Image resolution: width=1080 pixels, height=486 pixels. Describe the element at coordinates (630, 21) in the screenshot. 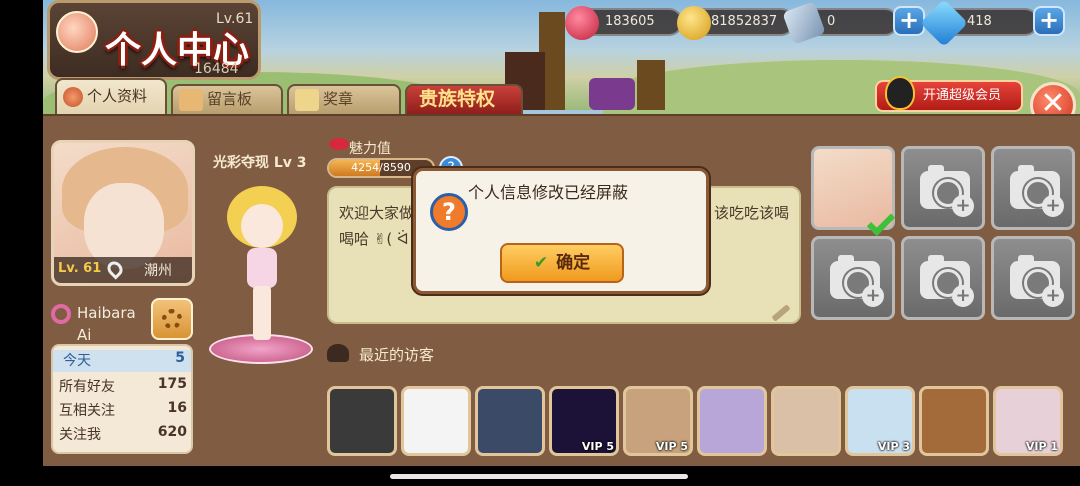

I see `hearts-value: 183605` at that location.